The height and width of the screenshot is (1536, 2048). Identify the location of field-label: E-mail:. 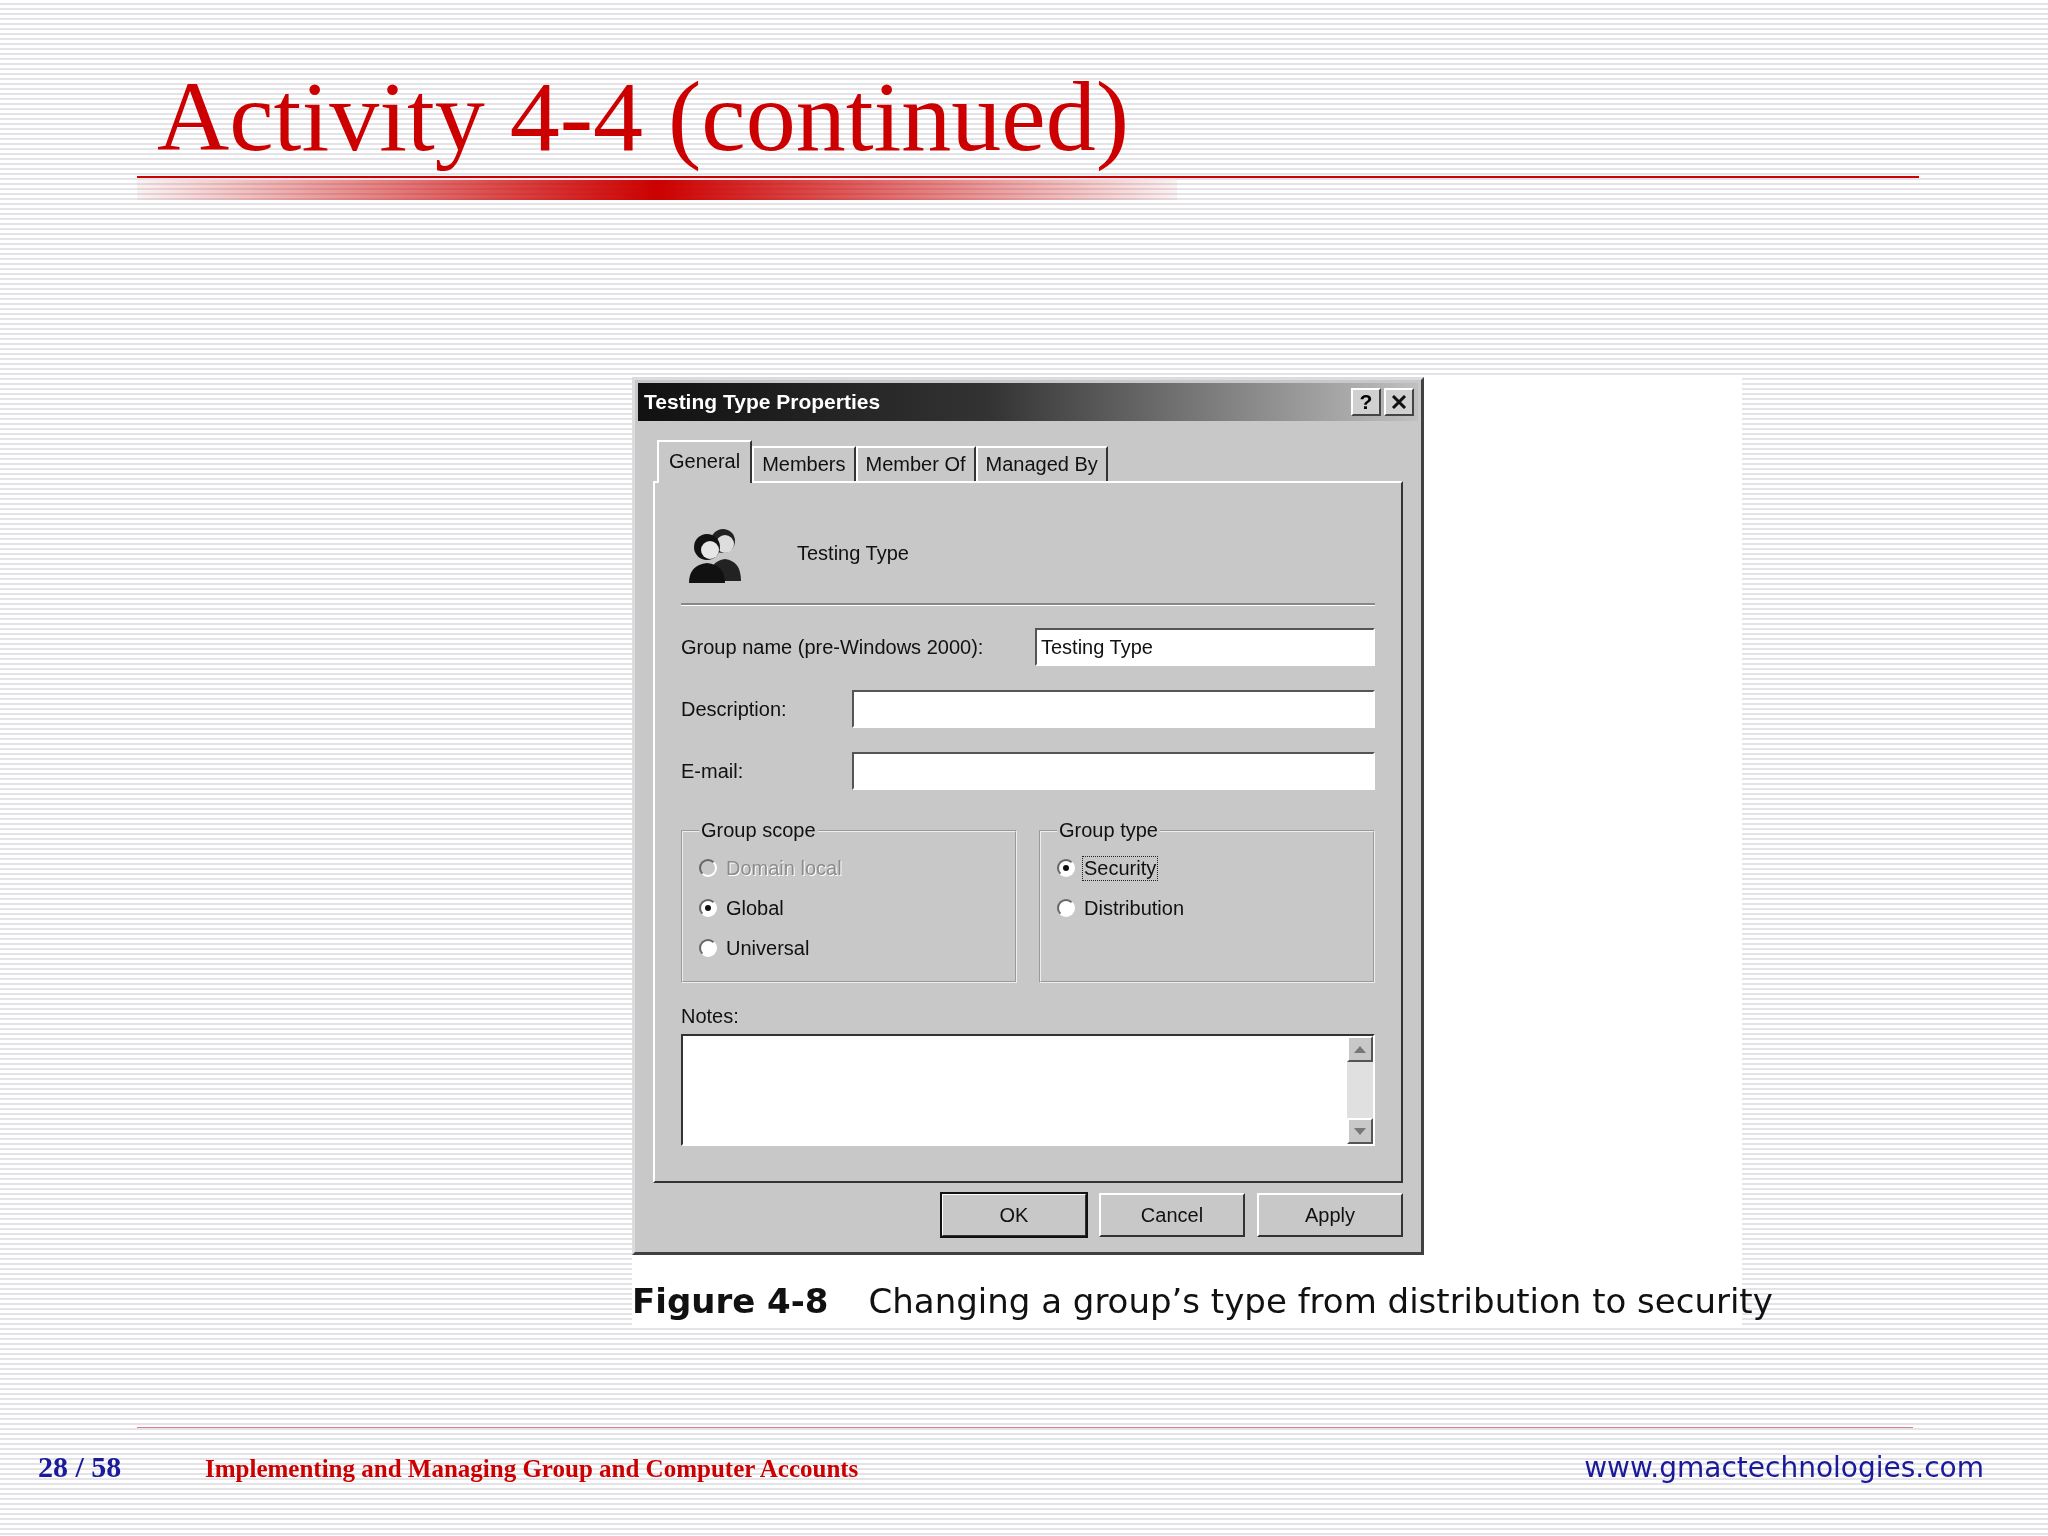
(713, 771).